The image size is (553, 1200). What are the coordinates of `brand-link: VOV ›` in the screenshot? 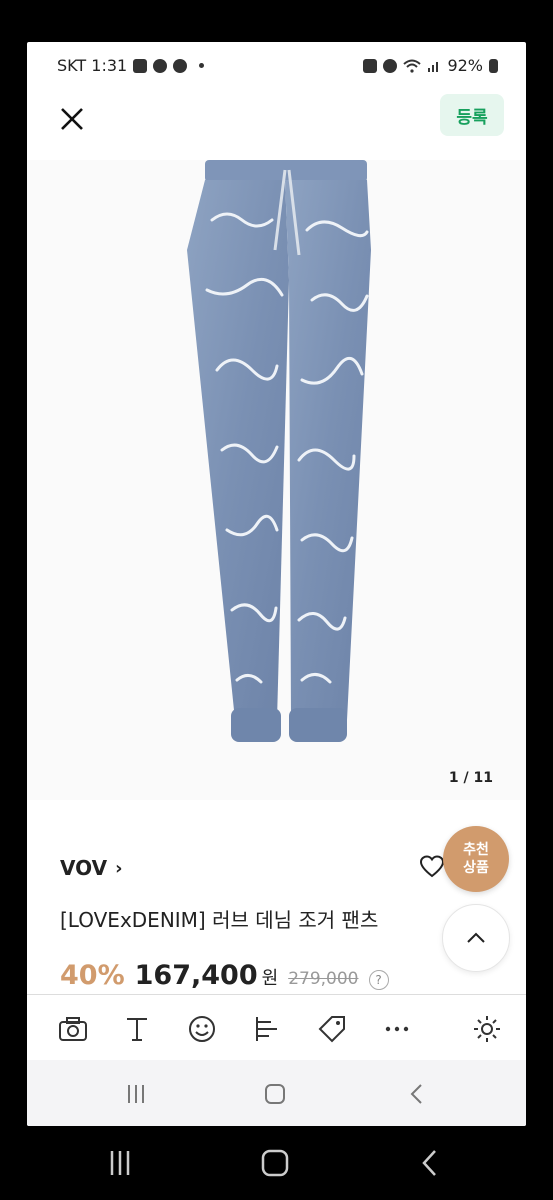 It's located at (91, 868).